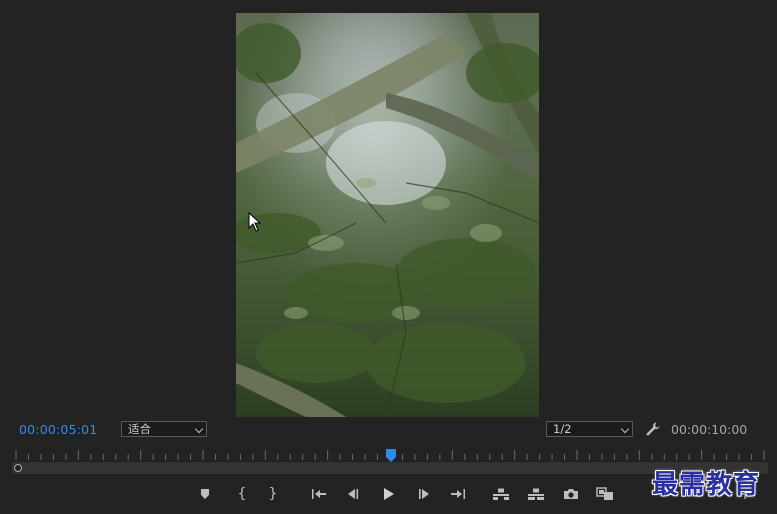 The height and width of the screenshot is (514, 777). I want to click on export-frame-button, so click(571, 494).